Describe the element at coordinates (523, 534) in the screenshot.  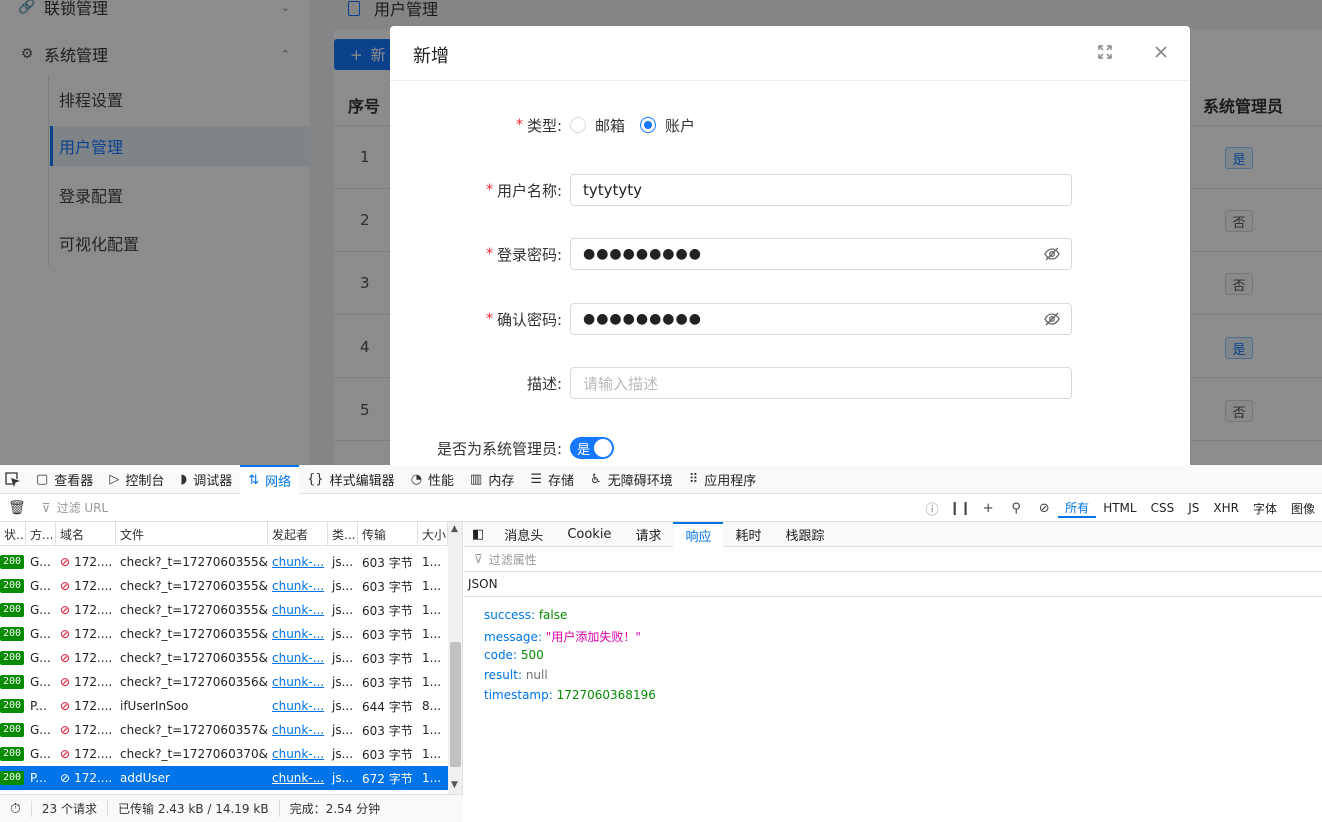
I see `detail-tab-headers: 消息头` at that location.